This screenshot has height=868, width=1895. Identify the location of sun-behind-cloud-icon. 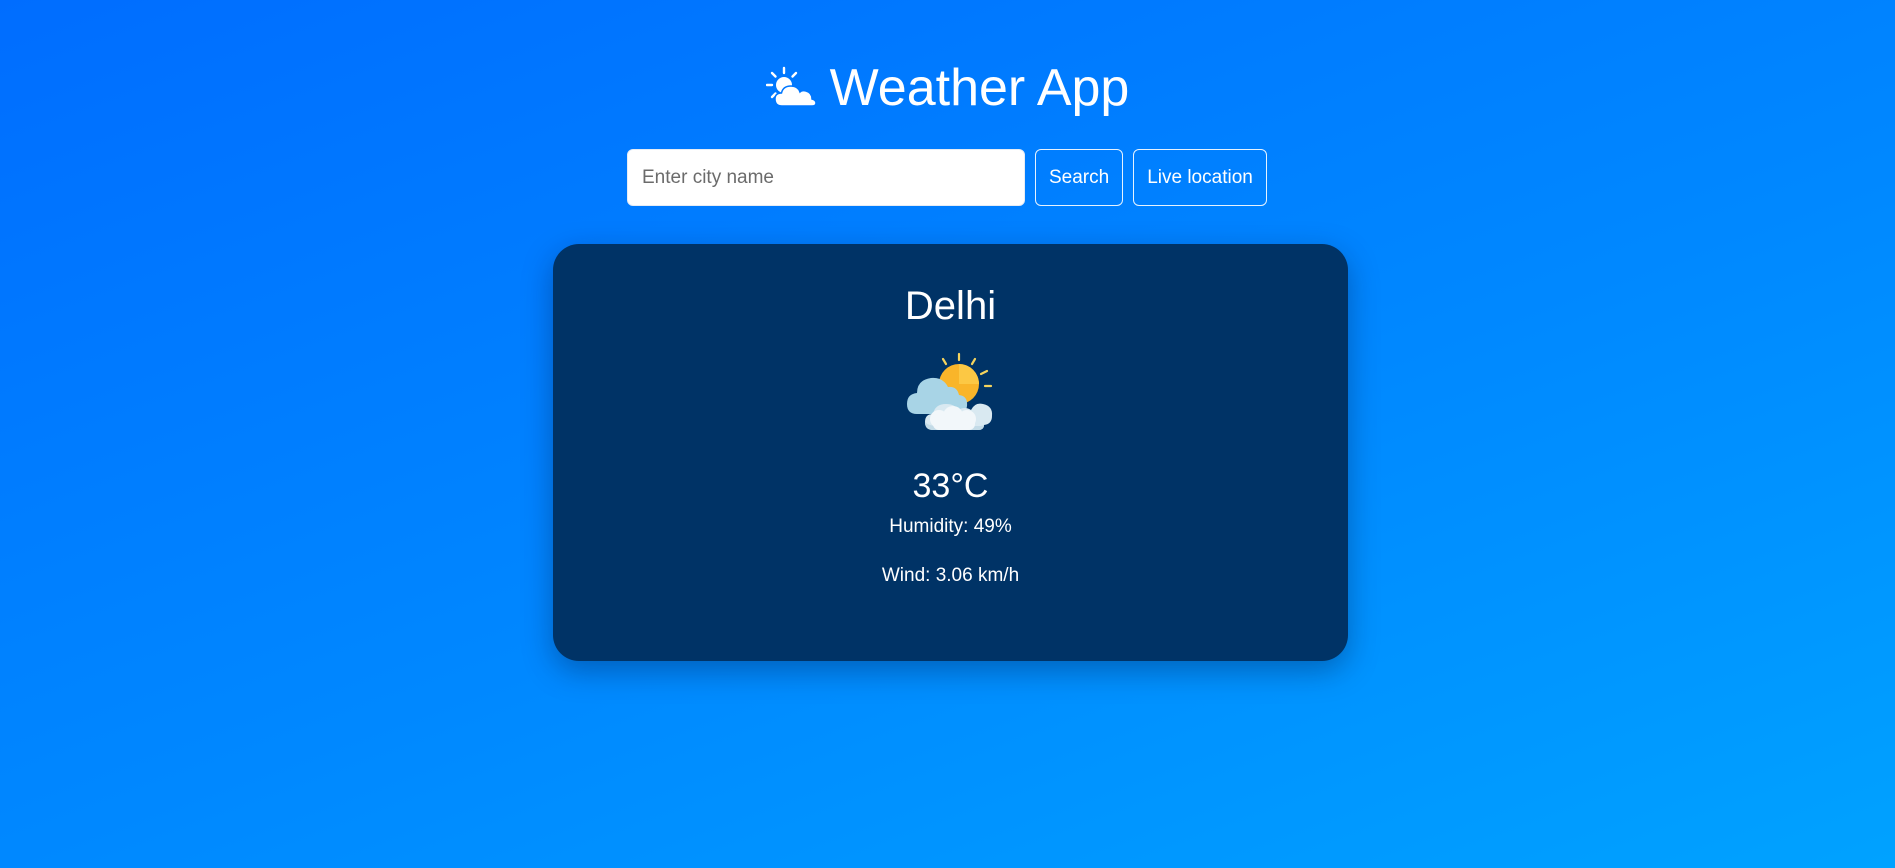
(791, 86).